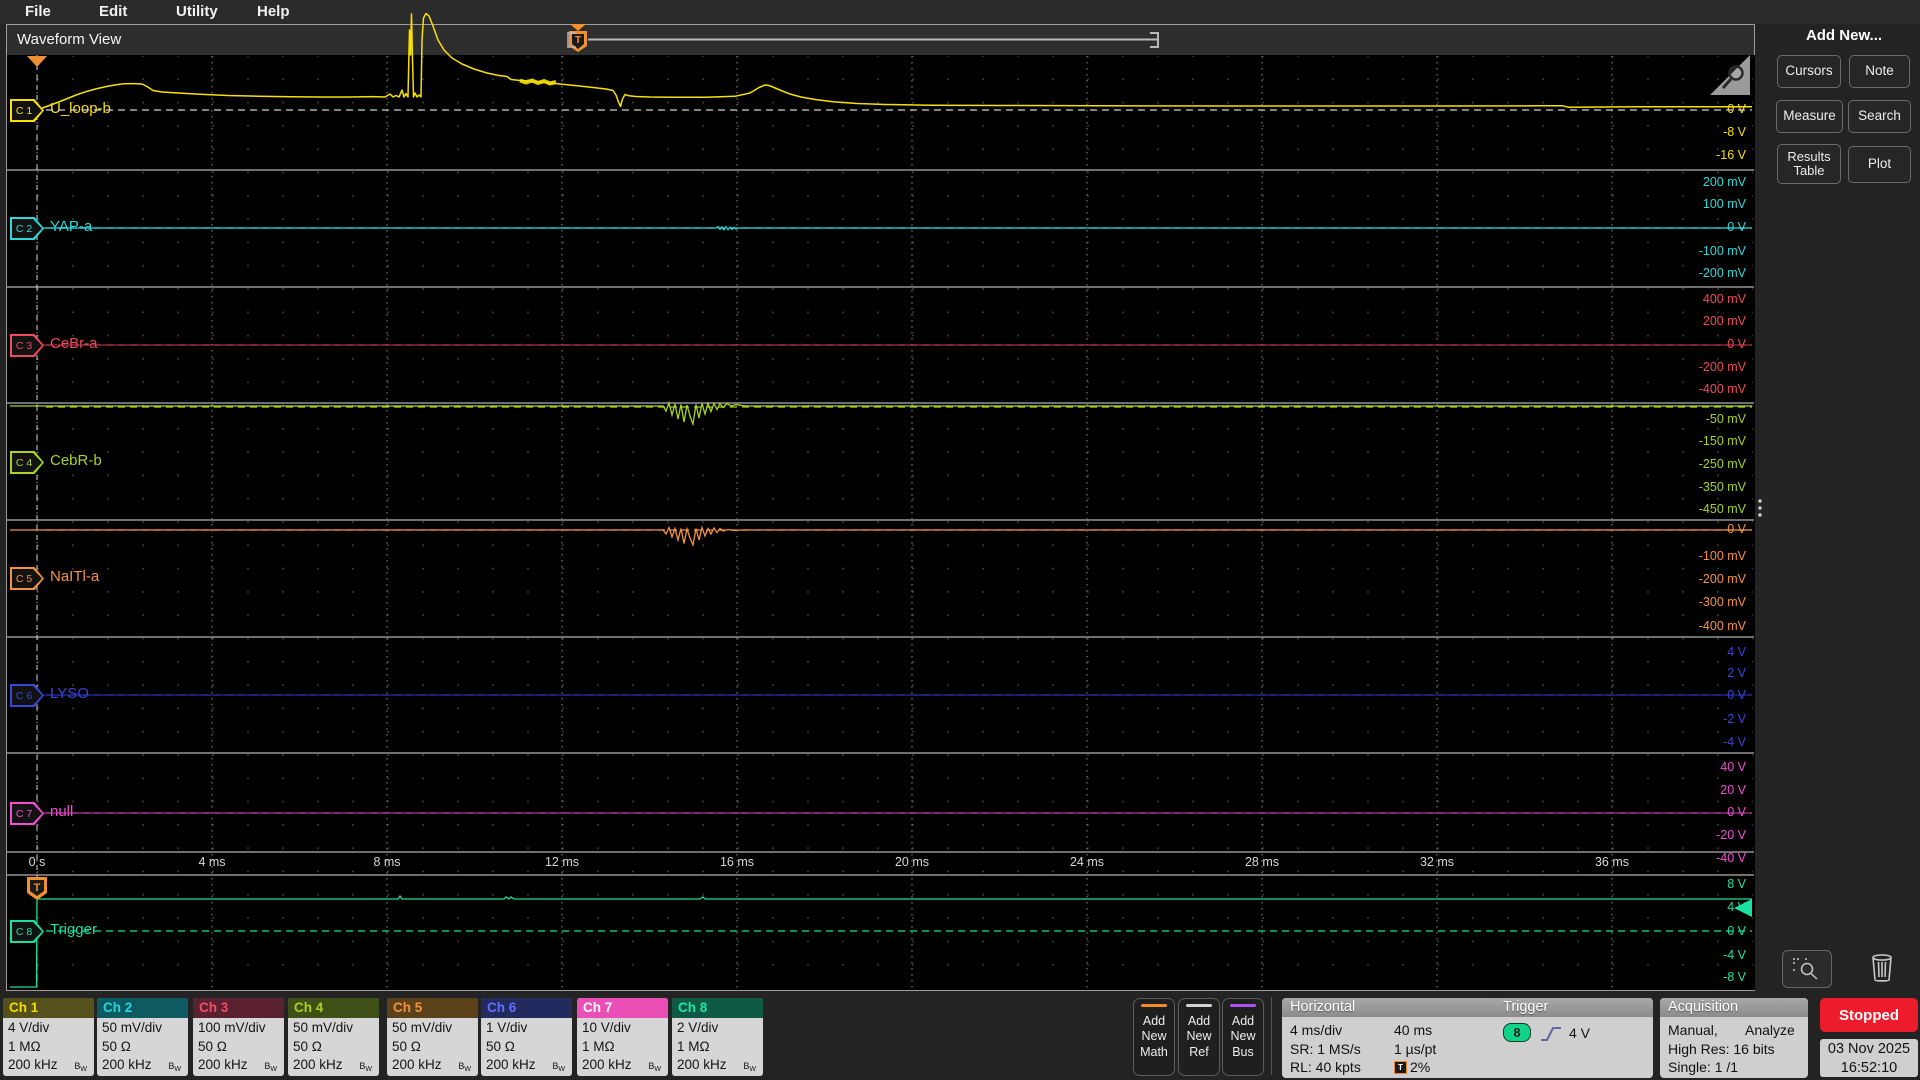 The image size is (1920, 1080). Describe the element at coordinates (432, 1037) in the screenshot. I see `ch5-settings-badge: Ch 5 50 mV/div 50 Ω 200 kHz BW` at that location.